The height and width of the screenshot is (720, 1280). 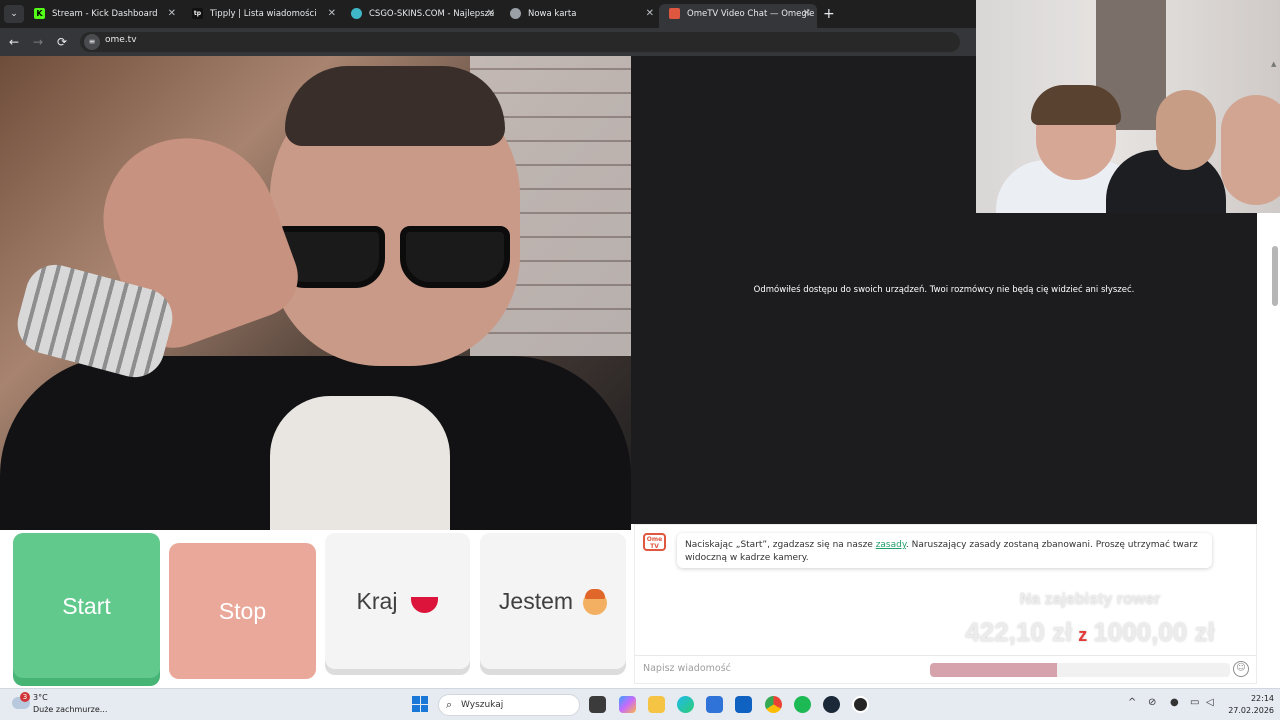 What do you see at coordinates (1076, 105) in the screenshot?
I see `webcam-person-1-hair` at bounding box center [1076, 105].